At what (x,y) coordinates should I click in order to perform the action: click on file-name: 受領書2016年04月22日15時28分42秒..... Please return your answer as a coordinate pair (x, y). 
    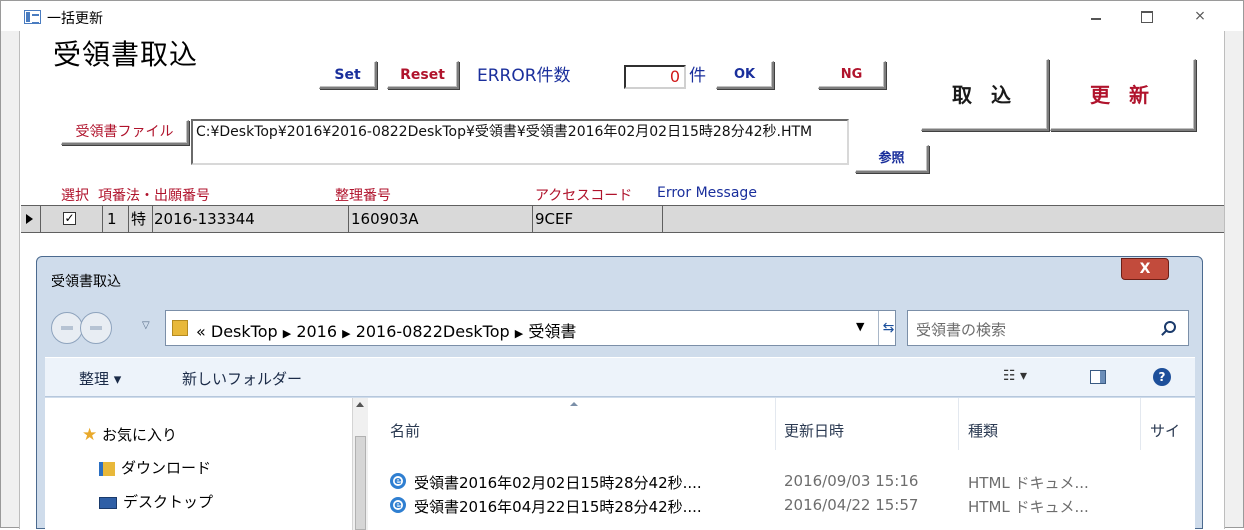
    Looking at the image, I should click on (558, 507).